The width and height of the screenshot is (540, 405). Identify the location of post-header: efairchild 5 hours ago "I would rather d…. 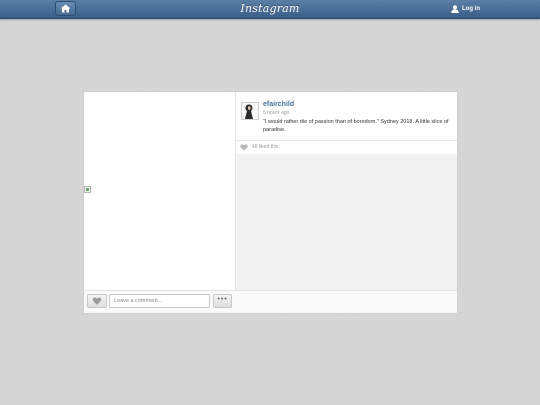
(346, 120).